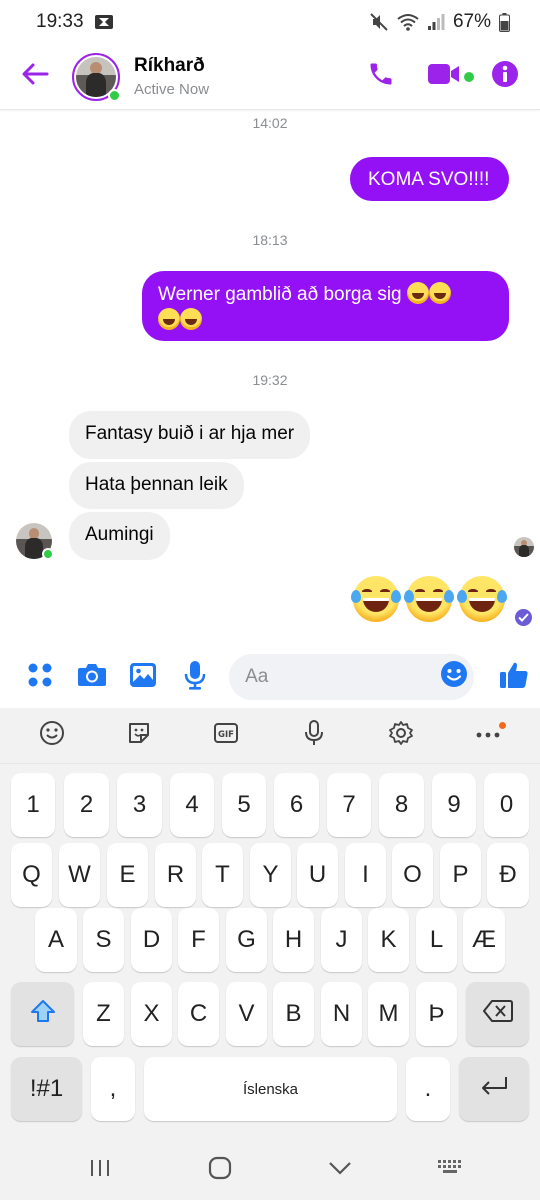 The image size is (540, 1200). I want to click on keyboard-letter-row-2: A S D F G H J K L Æ, so click(270, 940).